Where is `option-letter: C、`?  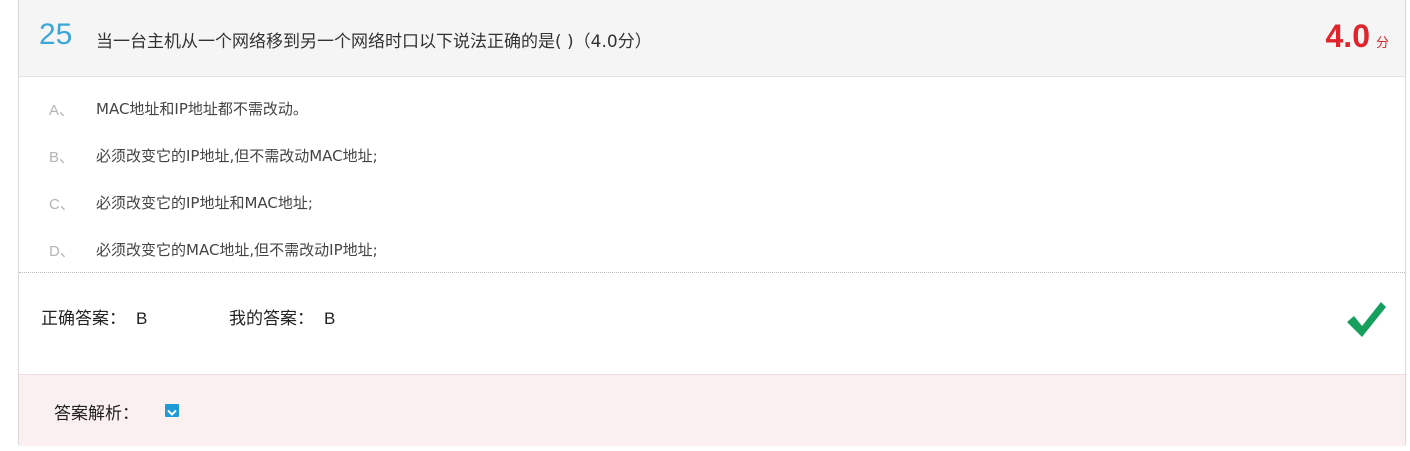 option-letter: C、 is located at coordinates (62, 204).